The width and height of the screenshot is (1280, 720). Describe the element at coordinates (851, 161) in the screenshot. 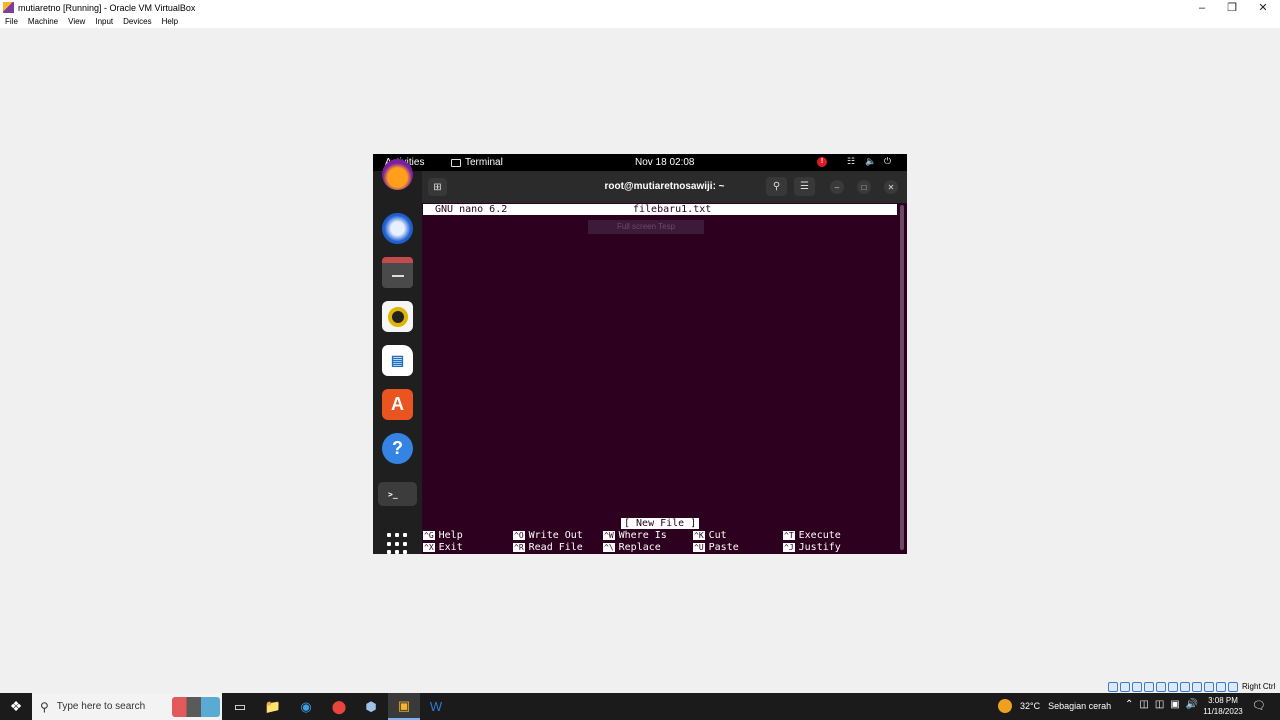

I see `network-icon: ☷` at that location.